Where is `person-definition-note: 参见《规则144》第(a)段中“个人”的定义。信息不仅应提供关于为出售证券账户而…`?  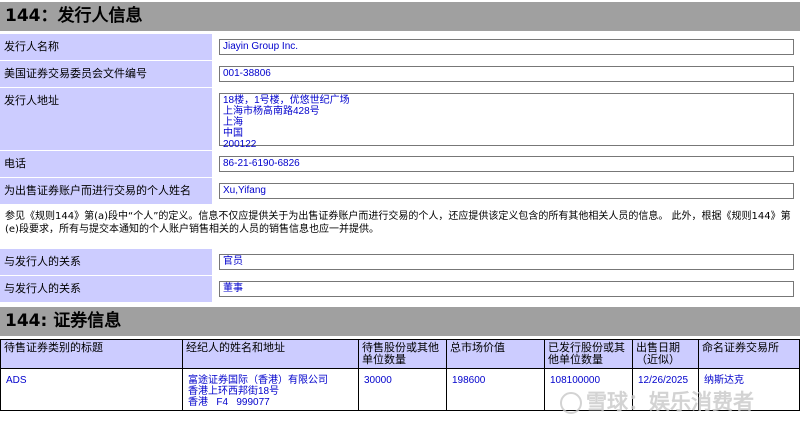 person-definition-note: 参见《规则144》第(a)段中“个人”的定义。信息不仅应提供关于为出售证券账户而… is located at coordinates (398, 223).